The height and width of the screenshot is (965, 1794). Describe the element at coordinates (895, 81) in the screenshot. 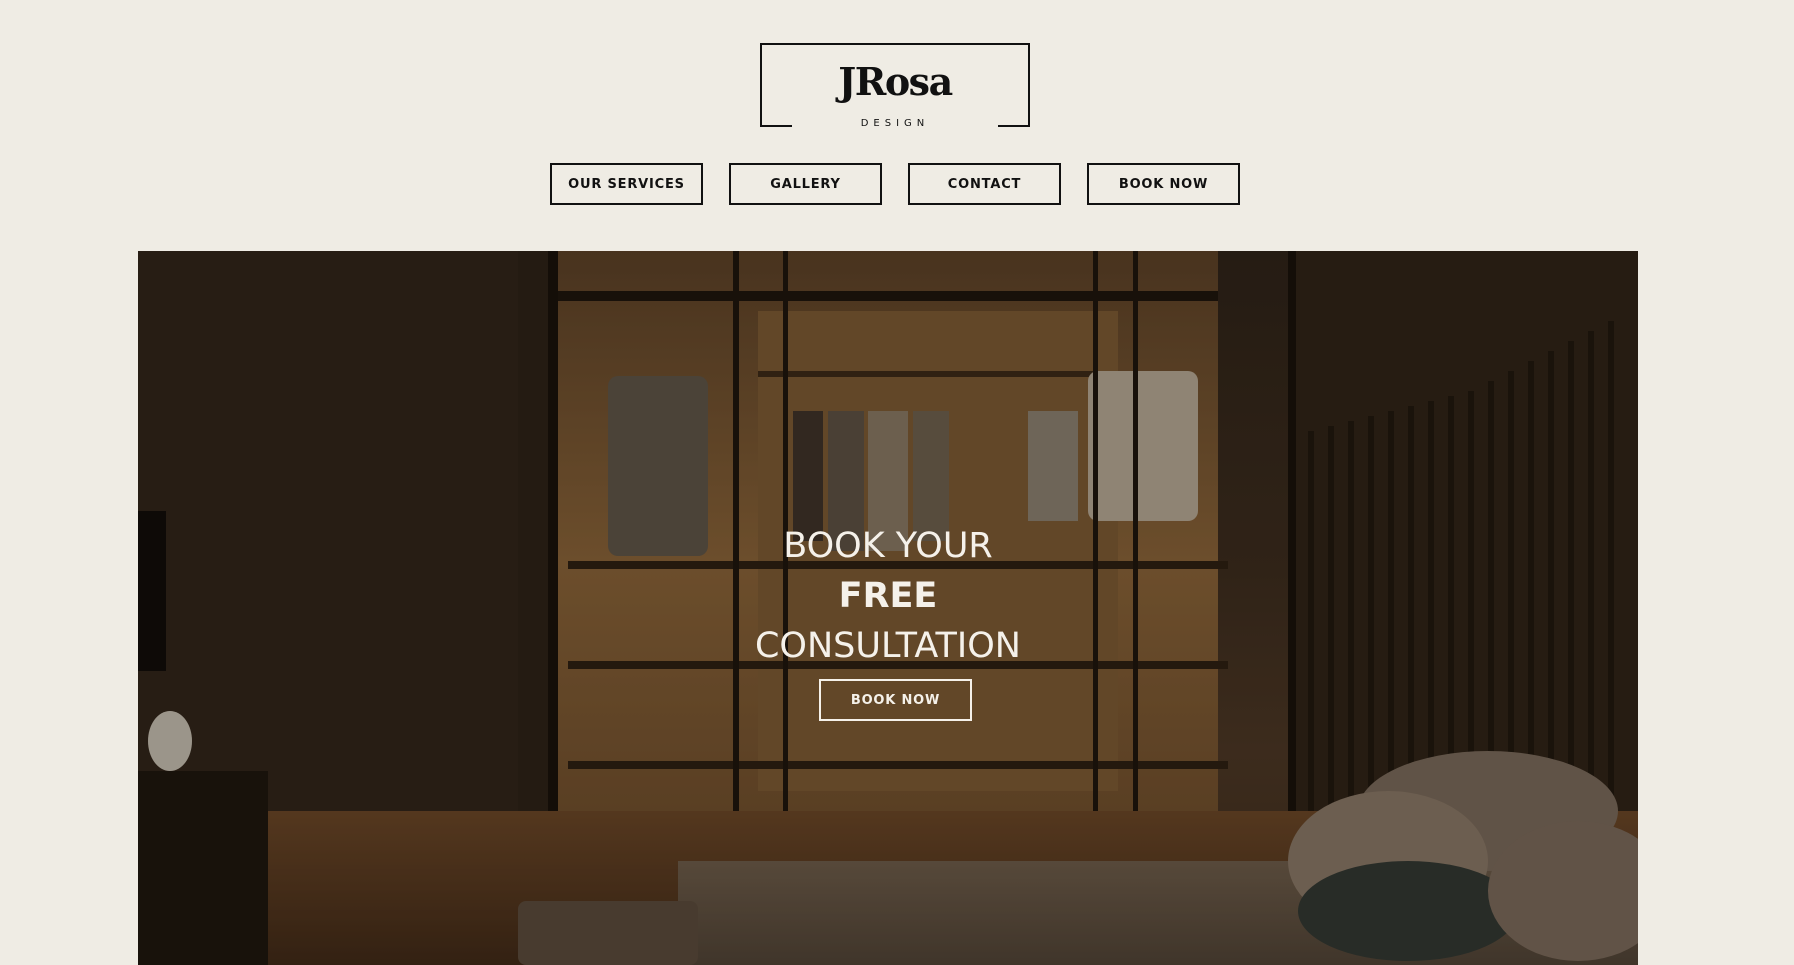

I see `brand-name: JRosa` at that location.